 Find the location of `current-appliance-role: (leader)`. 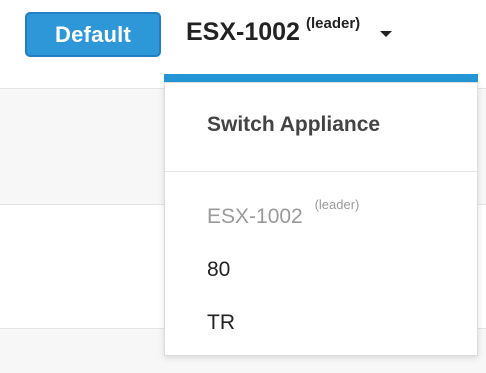

current-appliance-role: (leader) is located at coordinates (333, 23).